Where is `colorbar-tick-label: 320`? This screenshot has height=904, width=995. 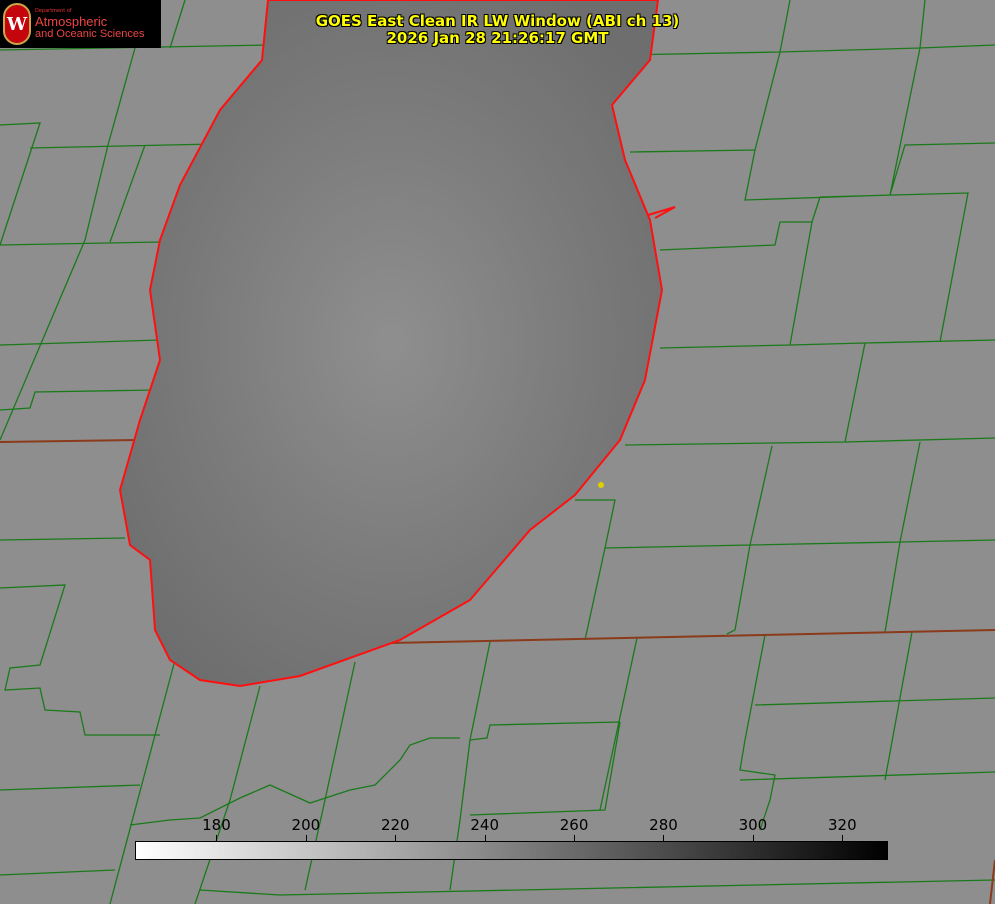 colorbar-tick-label: 320 is located at coordinates (842, 825).